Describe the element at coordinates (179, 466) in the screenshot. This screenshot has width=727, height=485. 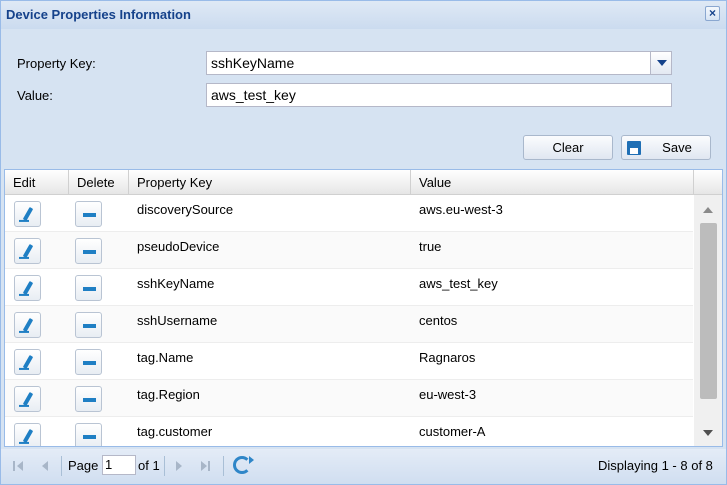
I see `next-page-icon` at that location.